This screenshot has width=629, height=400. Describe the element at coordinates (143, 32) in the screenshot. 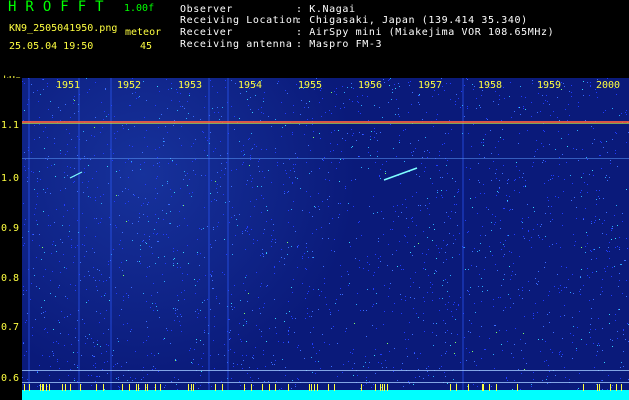

I see `mode-label: meteor` at that location.